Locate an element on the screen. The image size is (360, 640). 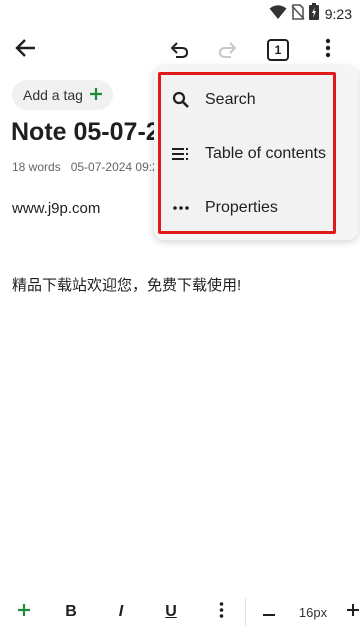
insert-button is located at coordinates (24, 612).